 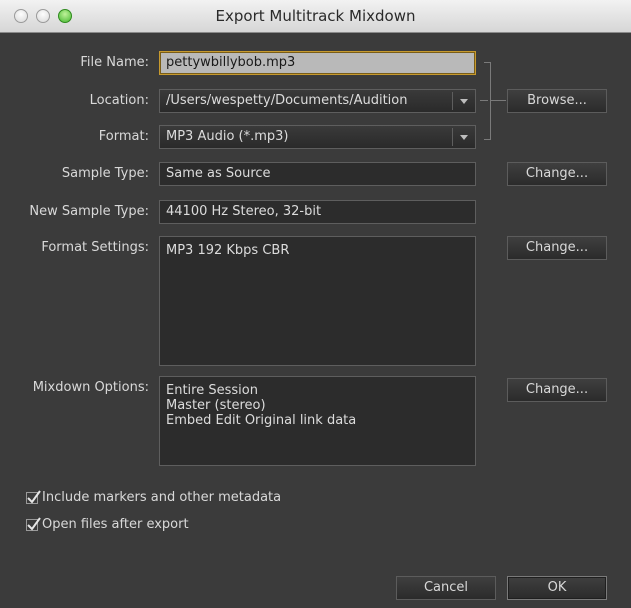 What do you see at coordinates (452, 101) in the screenshot?
I see `location-select-separator` at bounding box center [452, 101].